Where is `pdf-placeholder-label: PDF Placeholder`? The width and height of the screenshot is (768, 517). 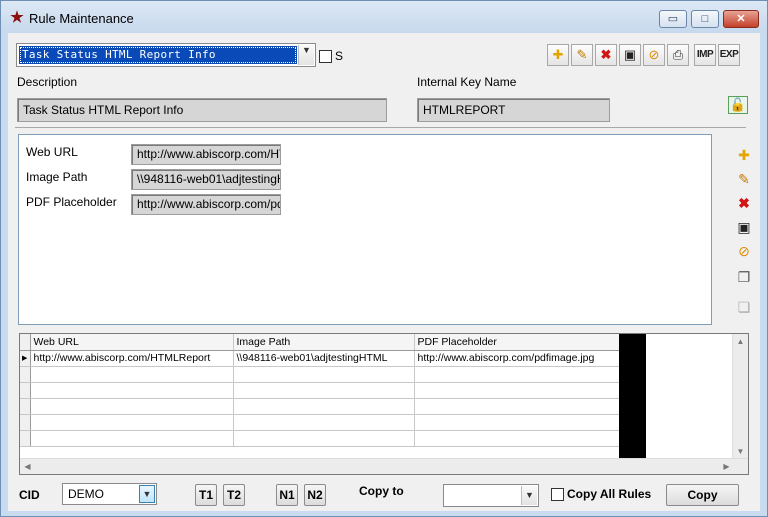
pdf-placeholder-label: PDF Placeholder is located at coordinates (71, 202).